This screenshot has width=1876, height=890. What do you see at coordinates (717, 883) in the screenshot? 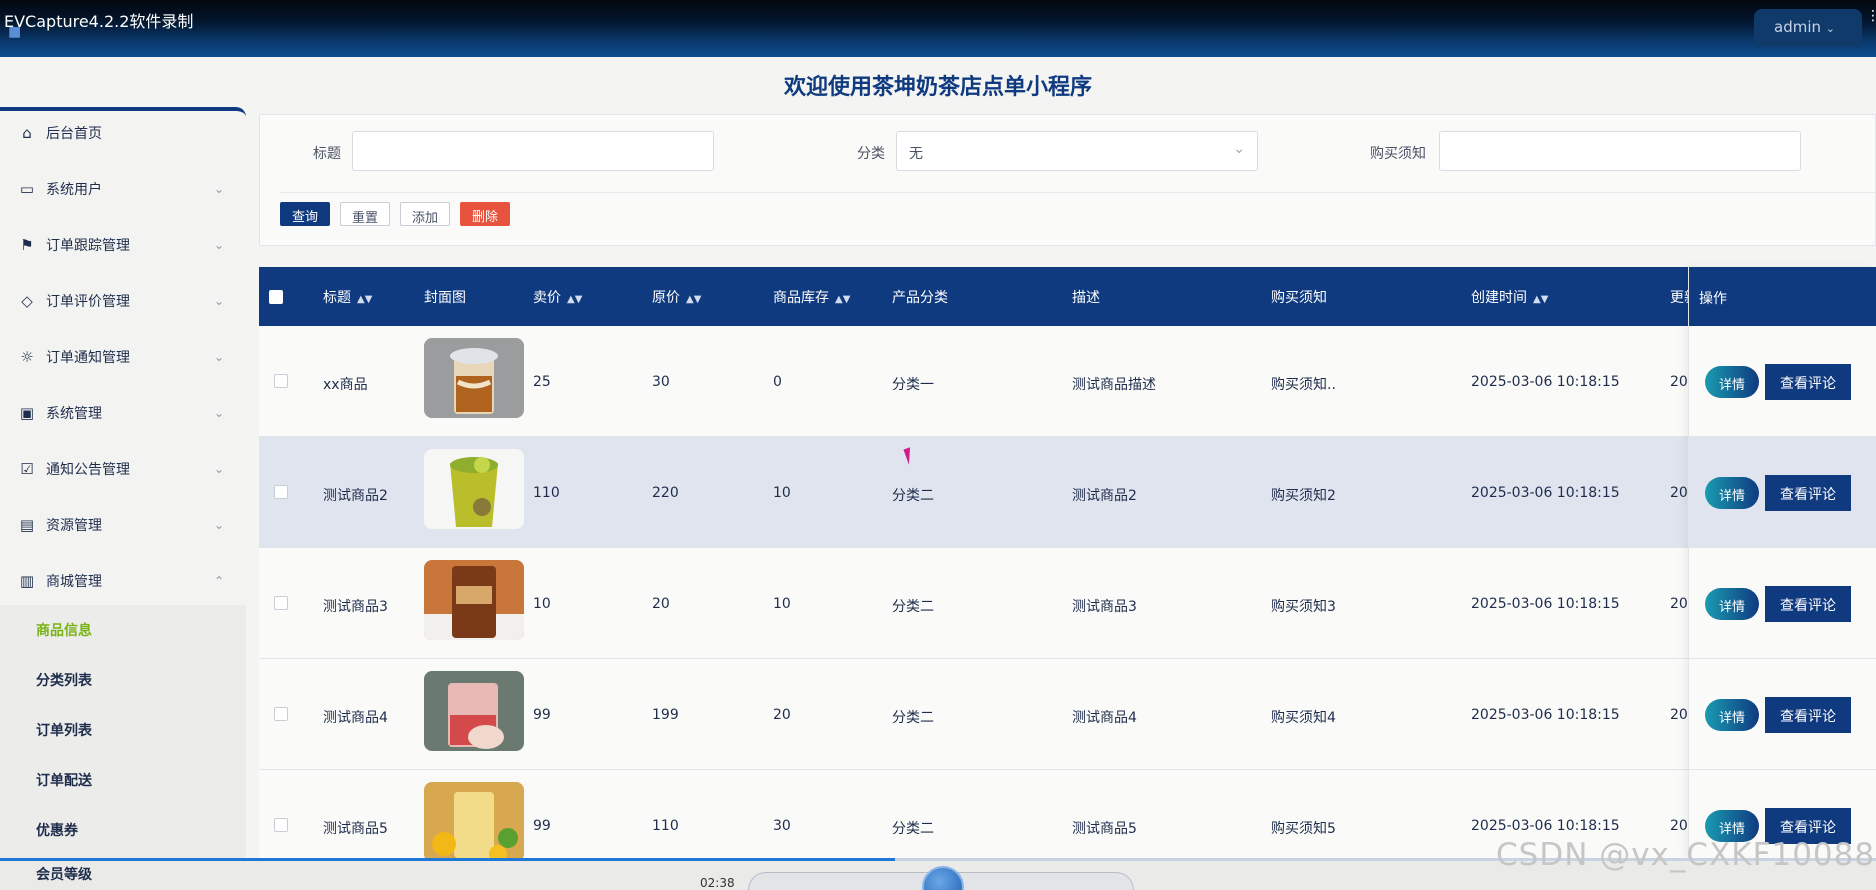
I see `playback-time: 02:38` at bounding box center [717, 883].